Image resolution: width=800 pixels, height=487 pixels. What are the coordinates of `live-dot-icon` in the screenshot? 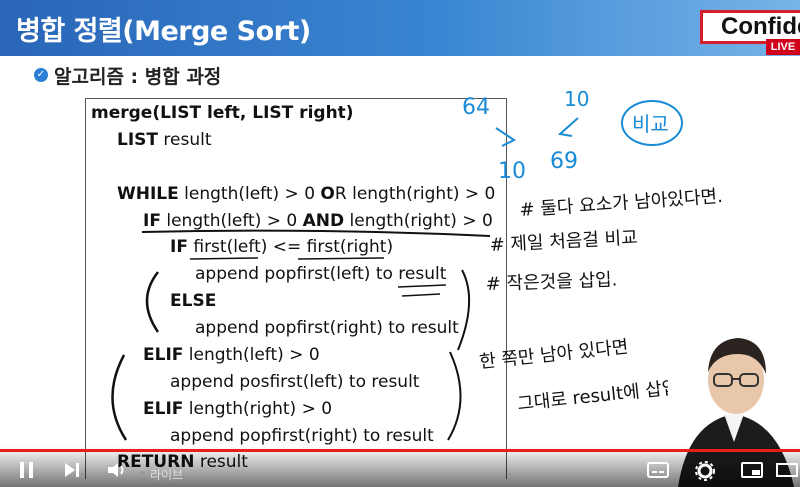 It's located at (142, 474).